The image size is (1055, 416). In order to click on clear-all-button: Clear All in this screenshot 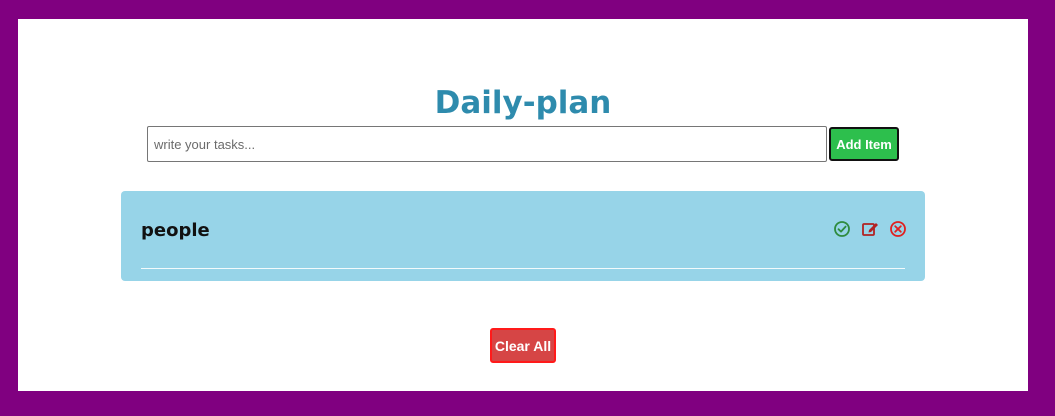, I will do `click(523, 345)`.